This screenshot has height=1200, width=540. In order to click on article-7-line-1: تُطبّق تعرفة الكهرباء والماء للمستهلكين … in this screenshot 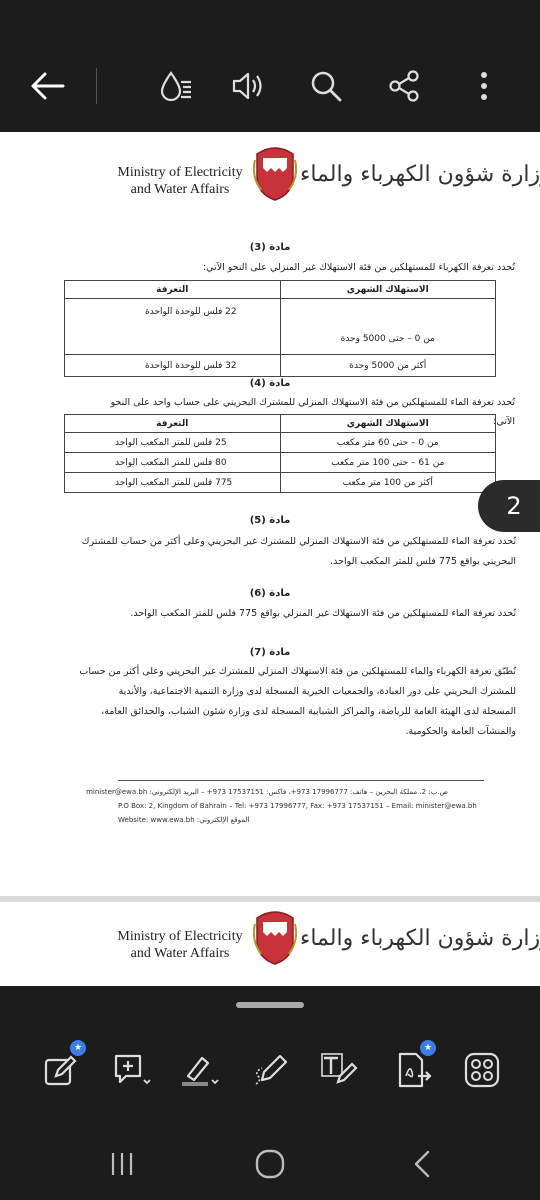, I will do `click(297, 671)`.